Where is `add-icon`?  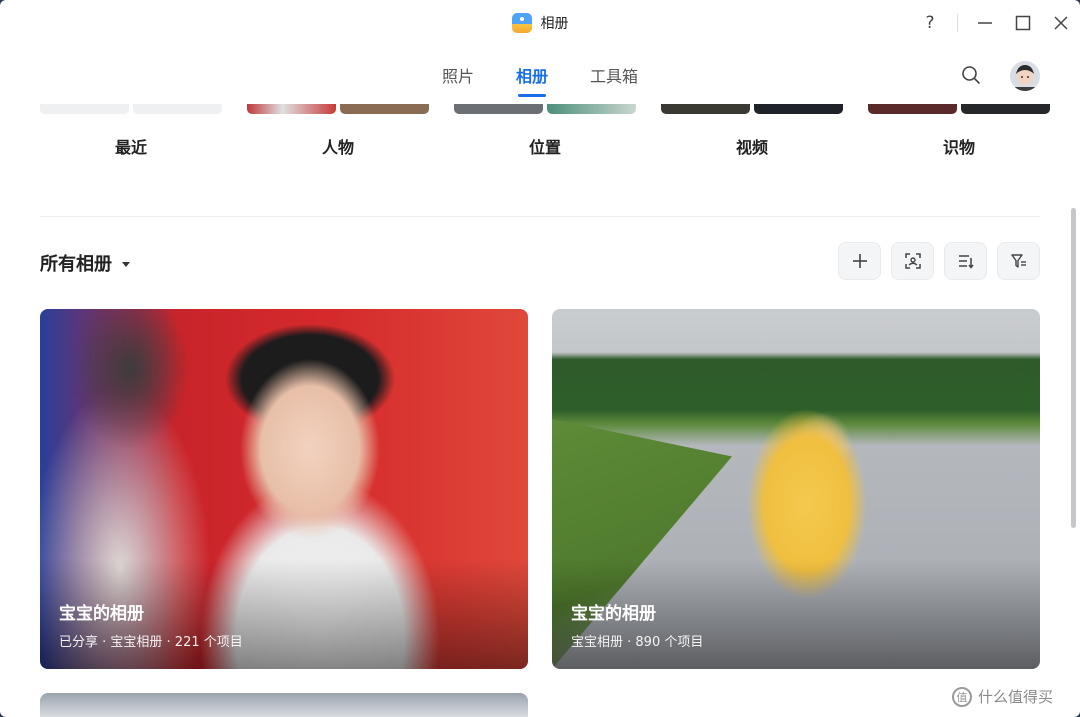
add-icon is located at coordinates (859, 261).